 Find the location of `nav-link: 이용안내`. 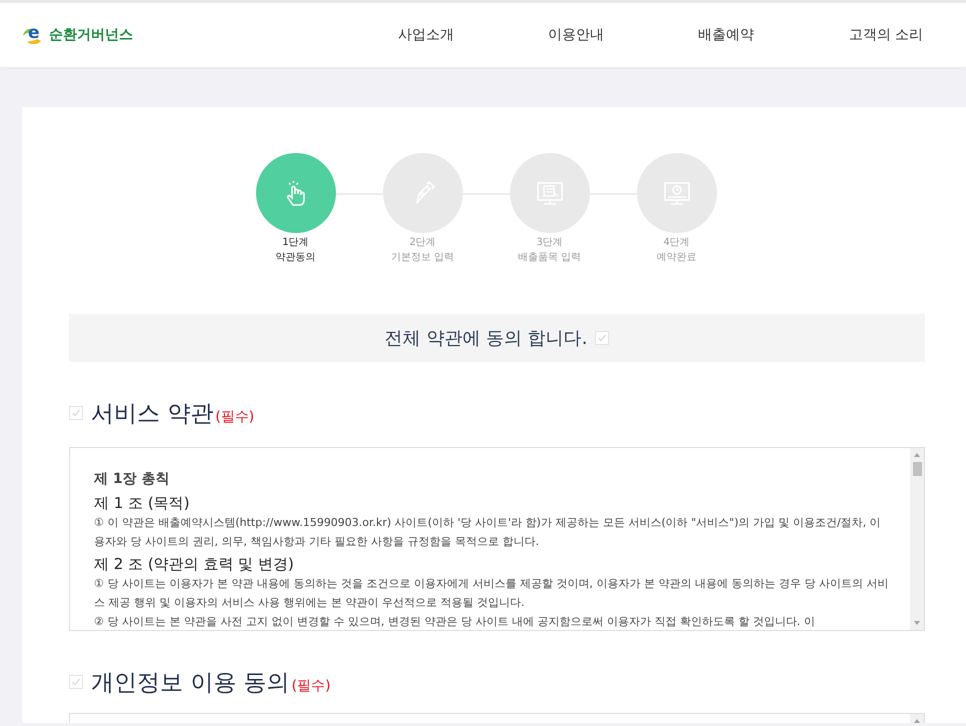

nav-link: 이용안내 is located at coordinates (576, 35).